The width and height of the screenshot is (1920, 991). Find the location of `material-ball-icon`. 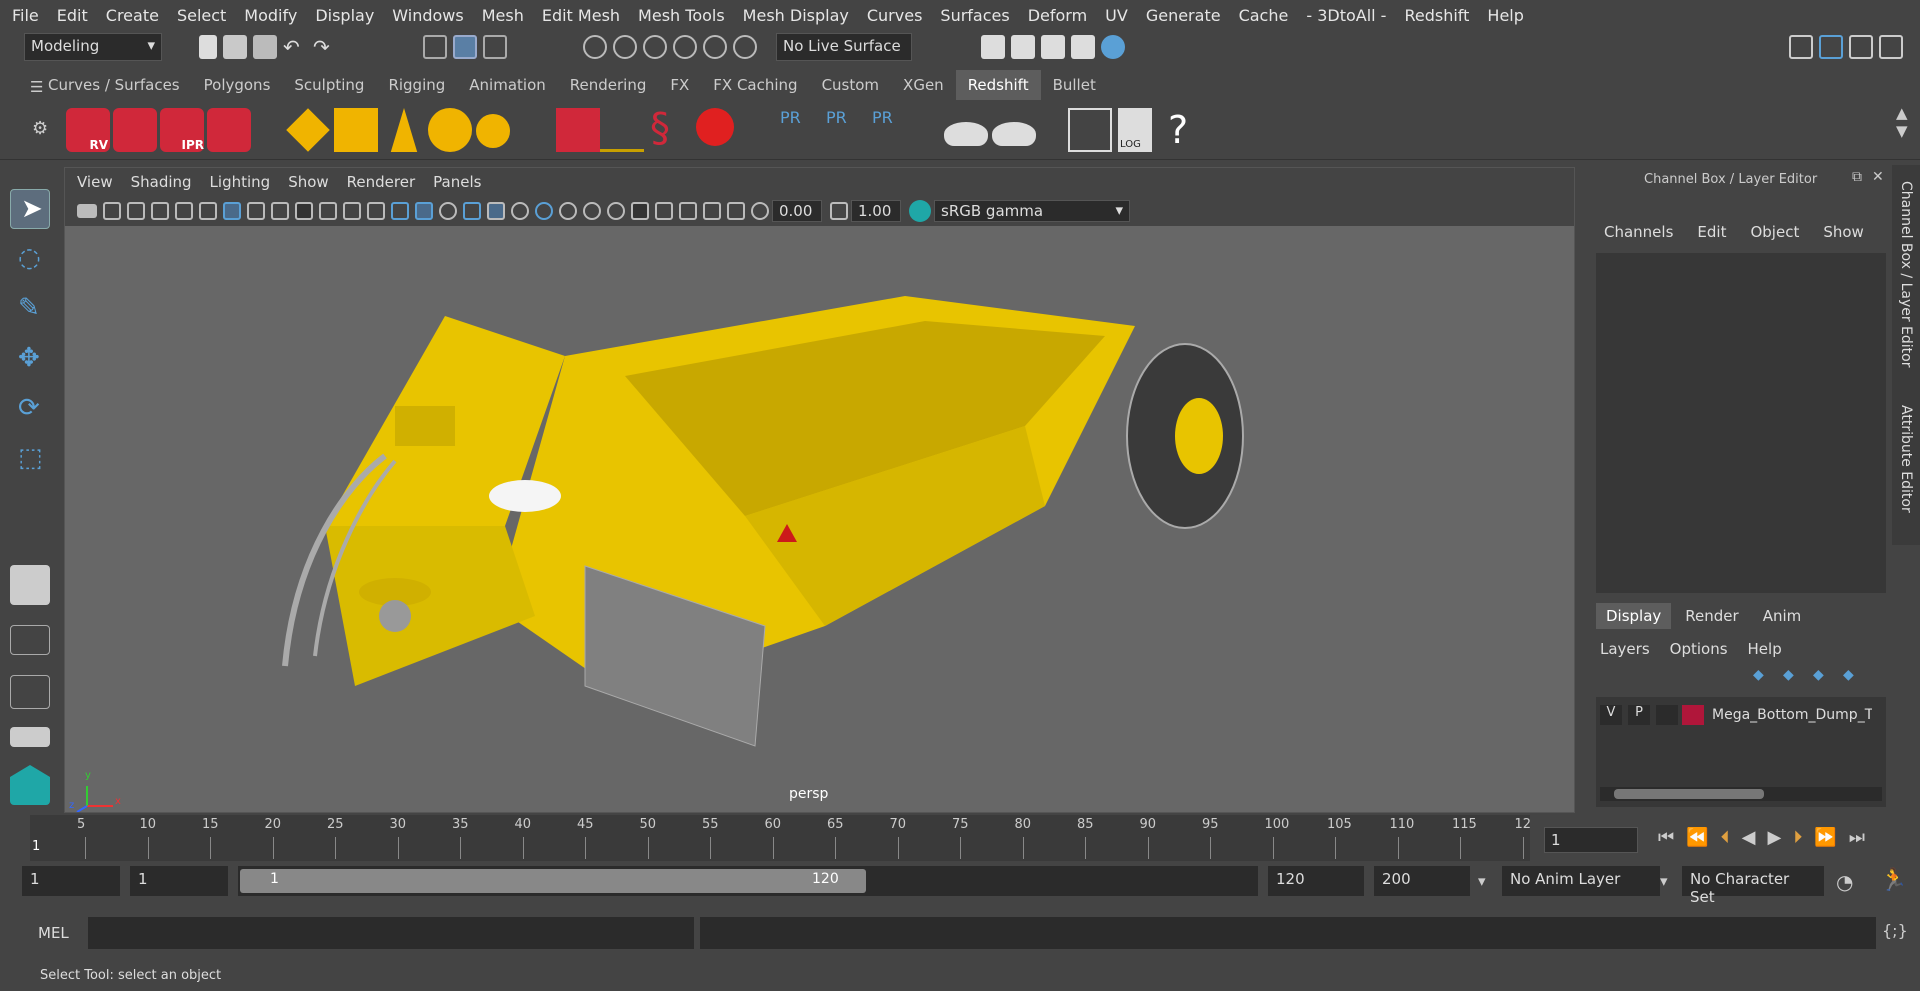

material-ball-icon is located at coordinates (715, 127).